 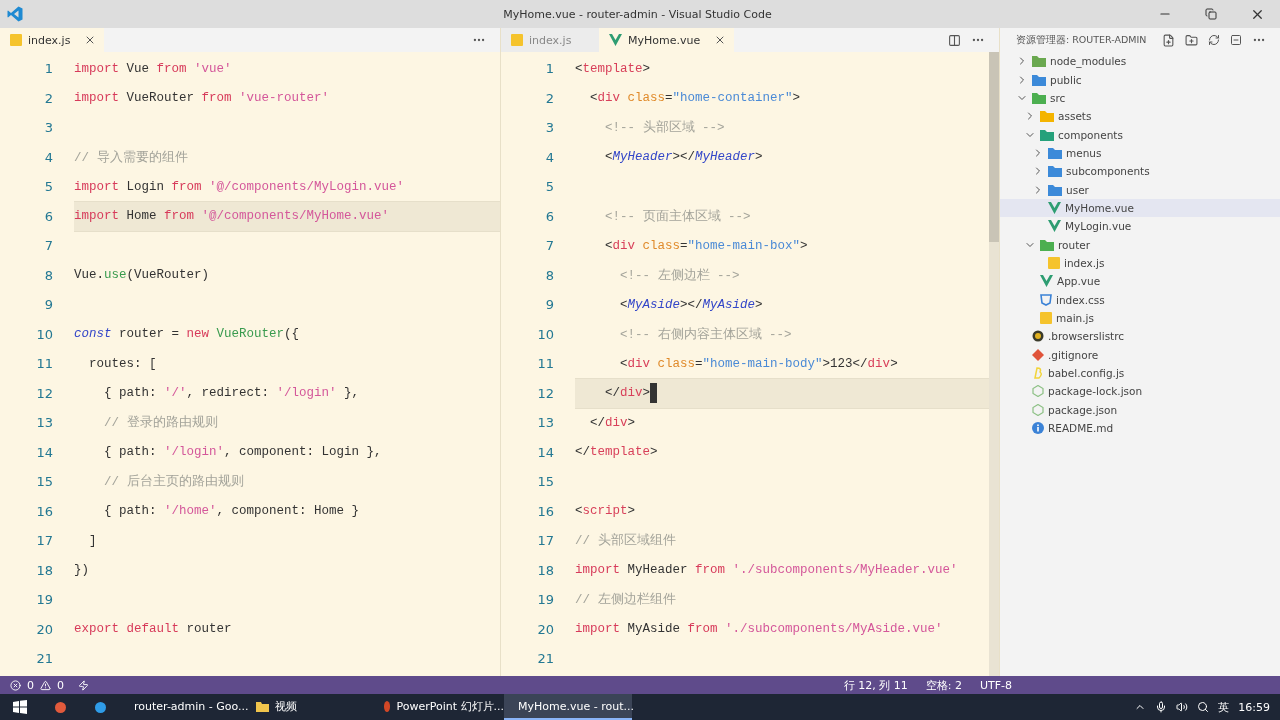 What do you see at coordinates (1191, 40) in the screenshot?
I see `new-folder-icon` at bounding box center [1191, 40].